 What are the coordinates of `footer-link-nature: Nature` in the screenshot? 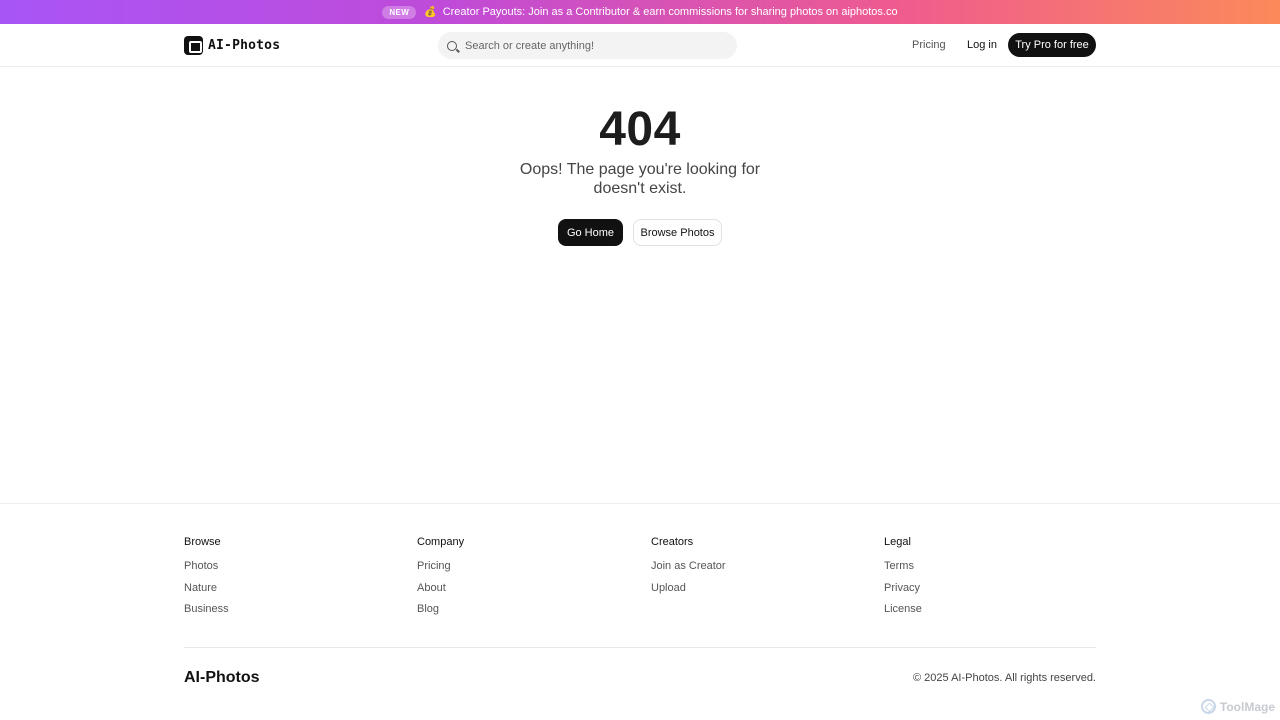 It's located at (206, 588).